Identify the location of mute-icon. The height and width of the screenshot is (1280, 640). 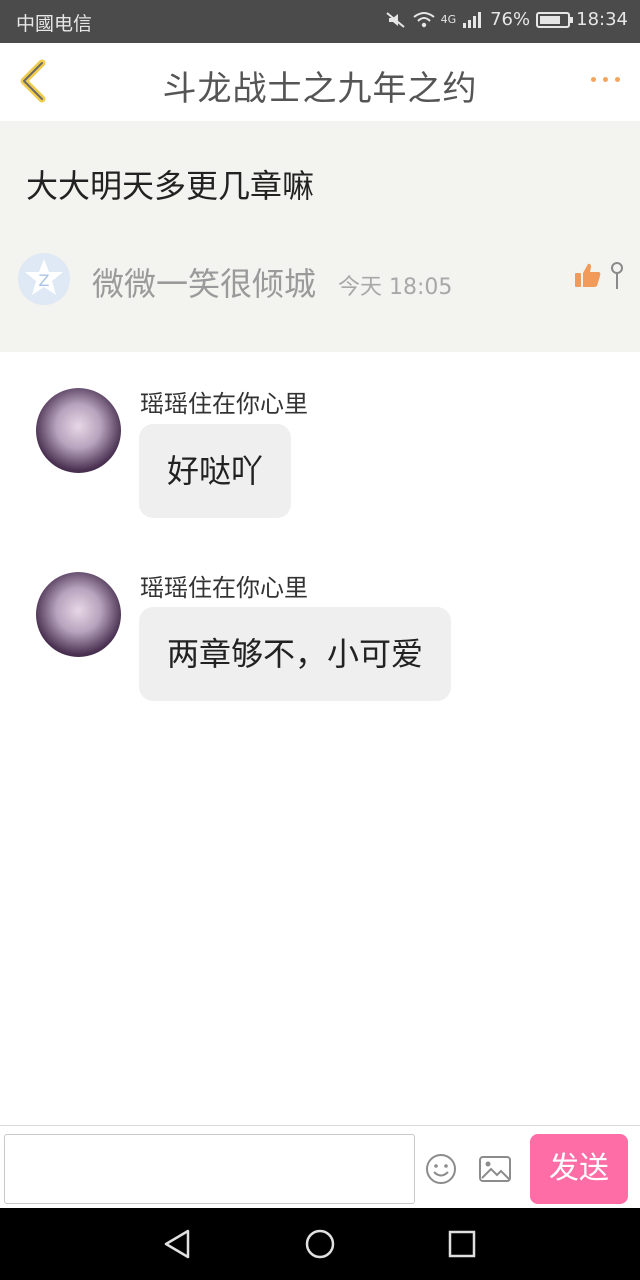
(395, 19).